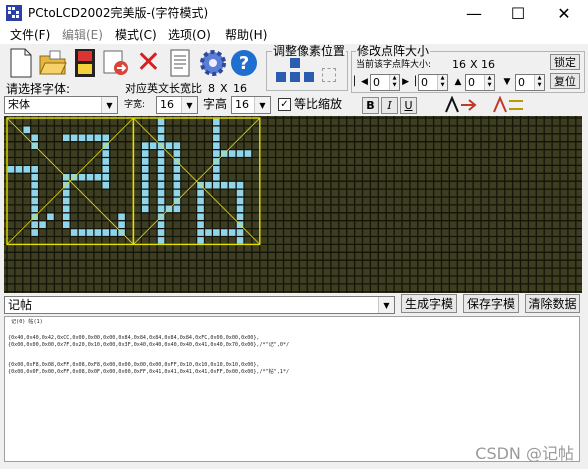 This screenshot has height=469, width=588. I want to click on bar-right-icon: ▶▕, so click(409, 82).